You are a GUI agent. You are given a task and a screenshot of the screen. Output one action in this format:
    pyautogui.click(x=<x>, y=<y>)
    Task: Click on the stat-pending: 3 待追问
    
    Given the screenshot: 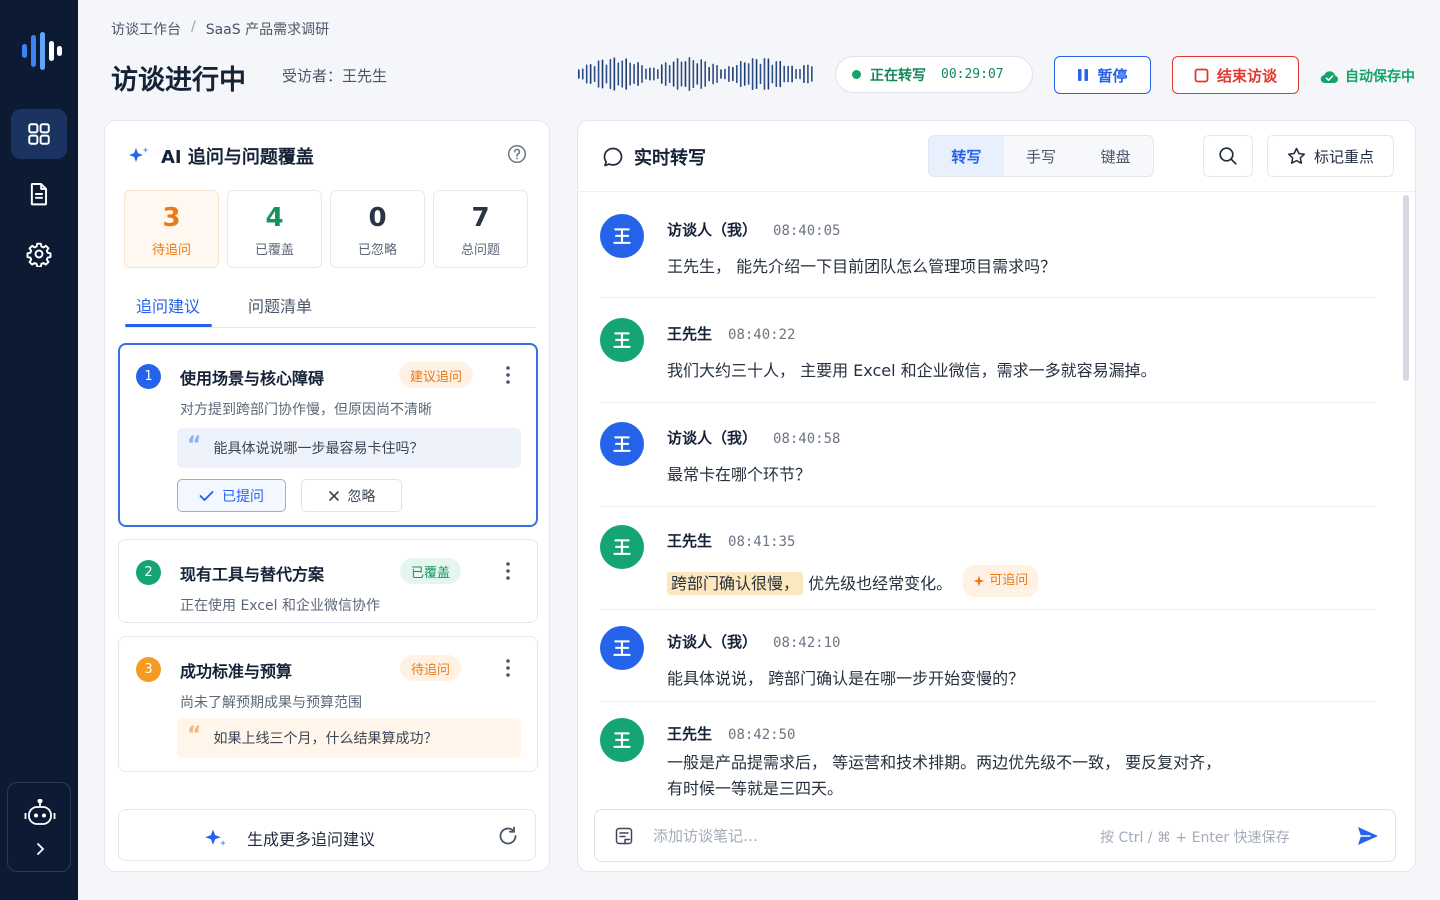 What is the action you would take?
    pyautogui.click(x=171, y=229)
    